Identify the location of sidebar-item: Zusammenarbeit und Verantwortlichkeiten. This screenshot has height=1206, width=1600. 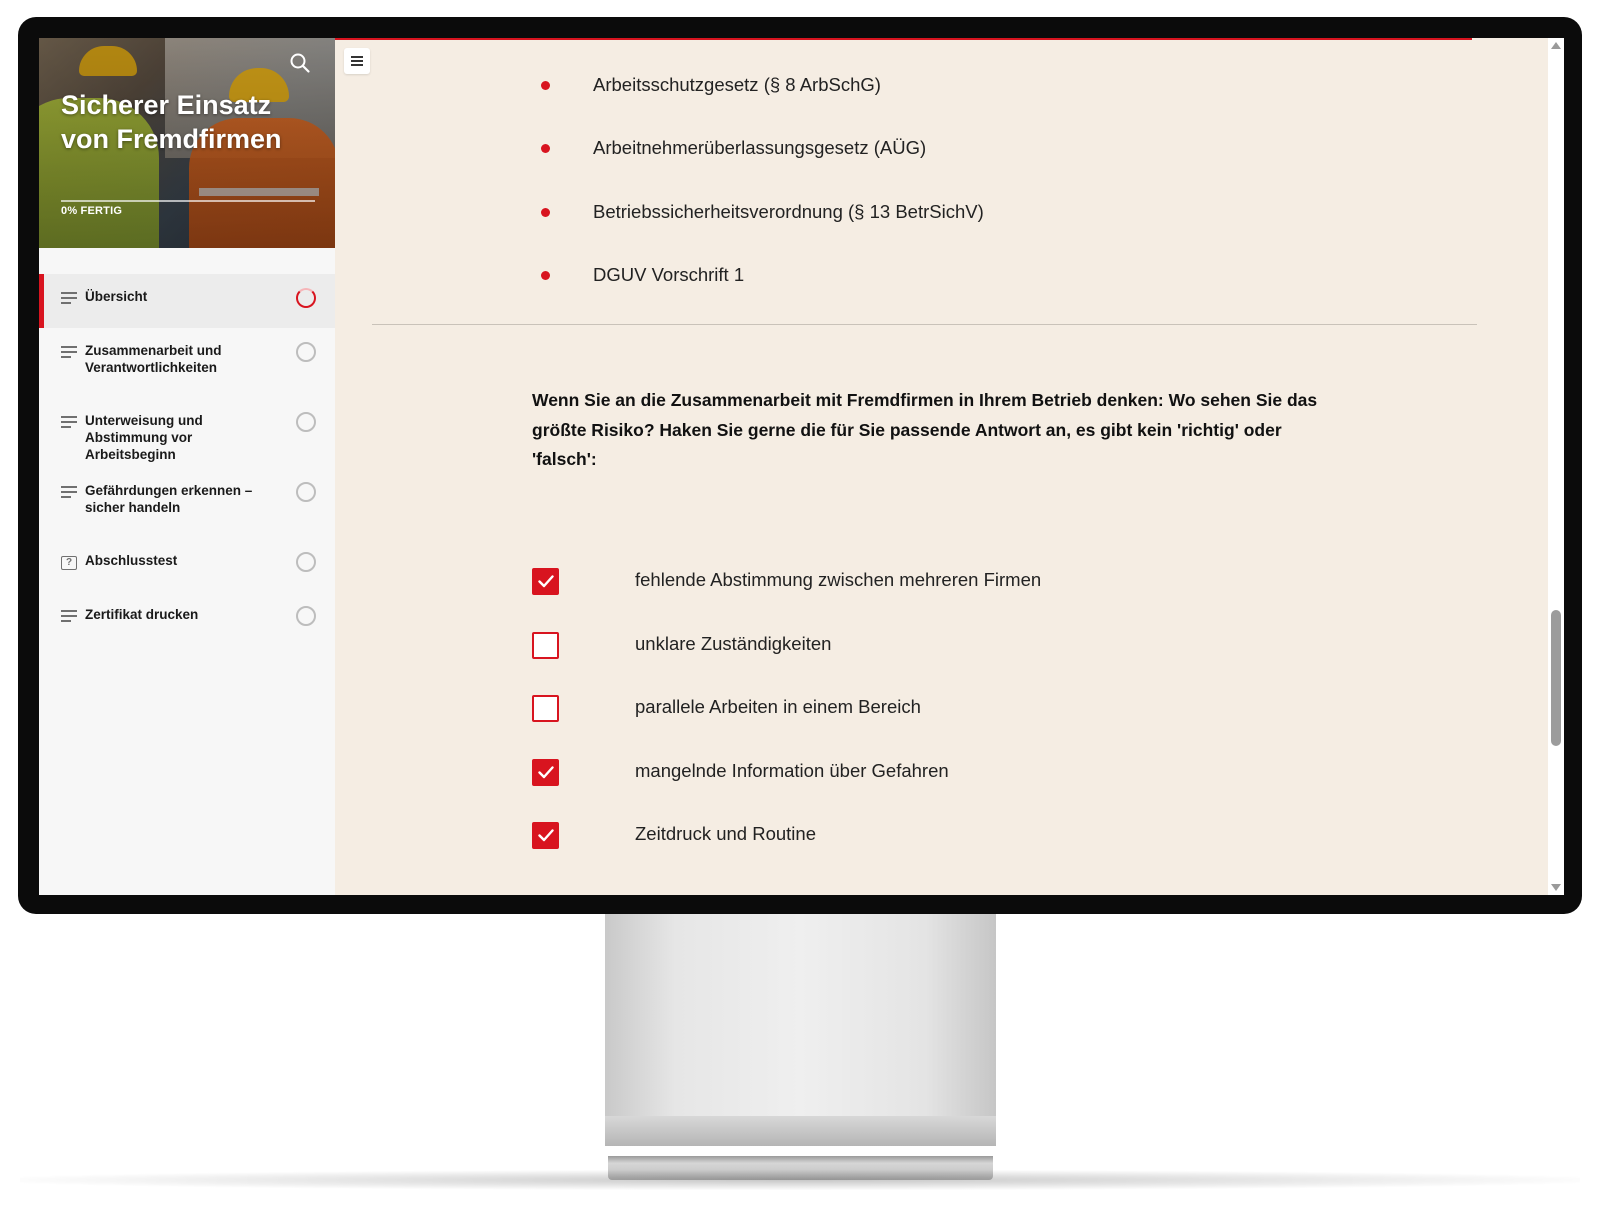
(187, 363).